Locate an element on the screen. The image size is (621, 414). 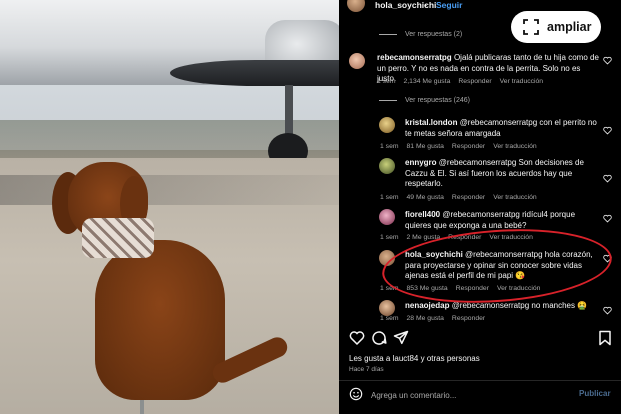
expand-label: ampliar is located at coordinates (569, 27).